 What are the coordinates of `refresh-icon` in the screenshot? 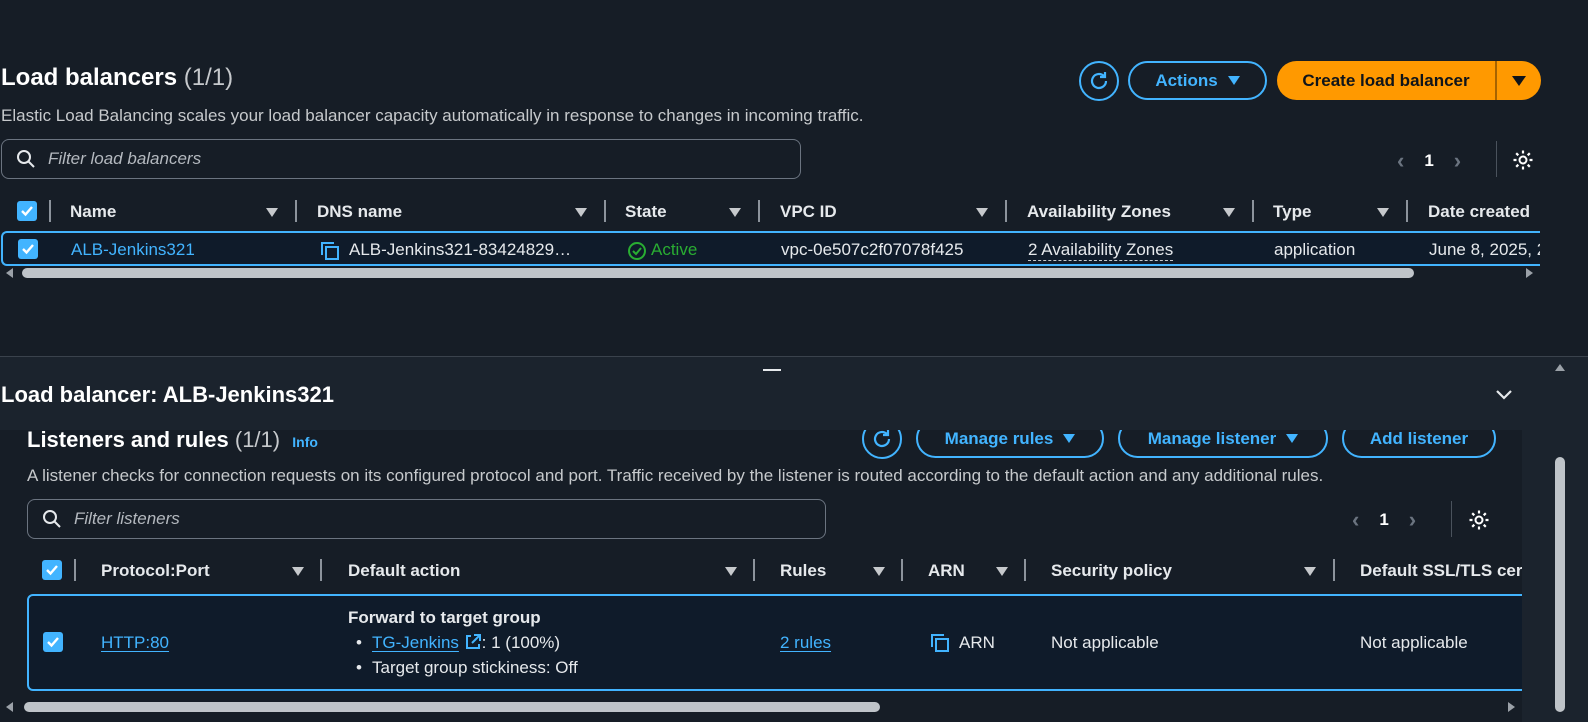 It's located at (1099, 81).